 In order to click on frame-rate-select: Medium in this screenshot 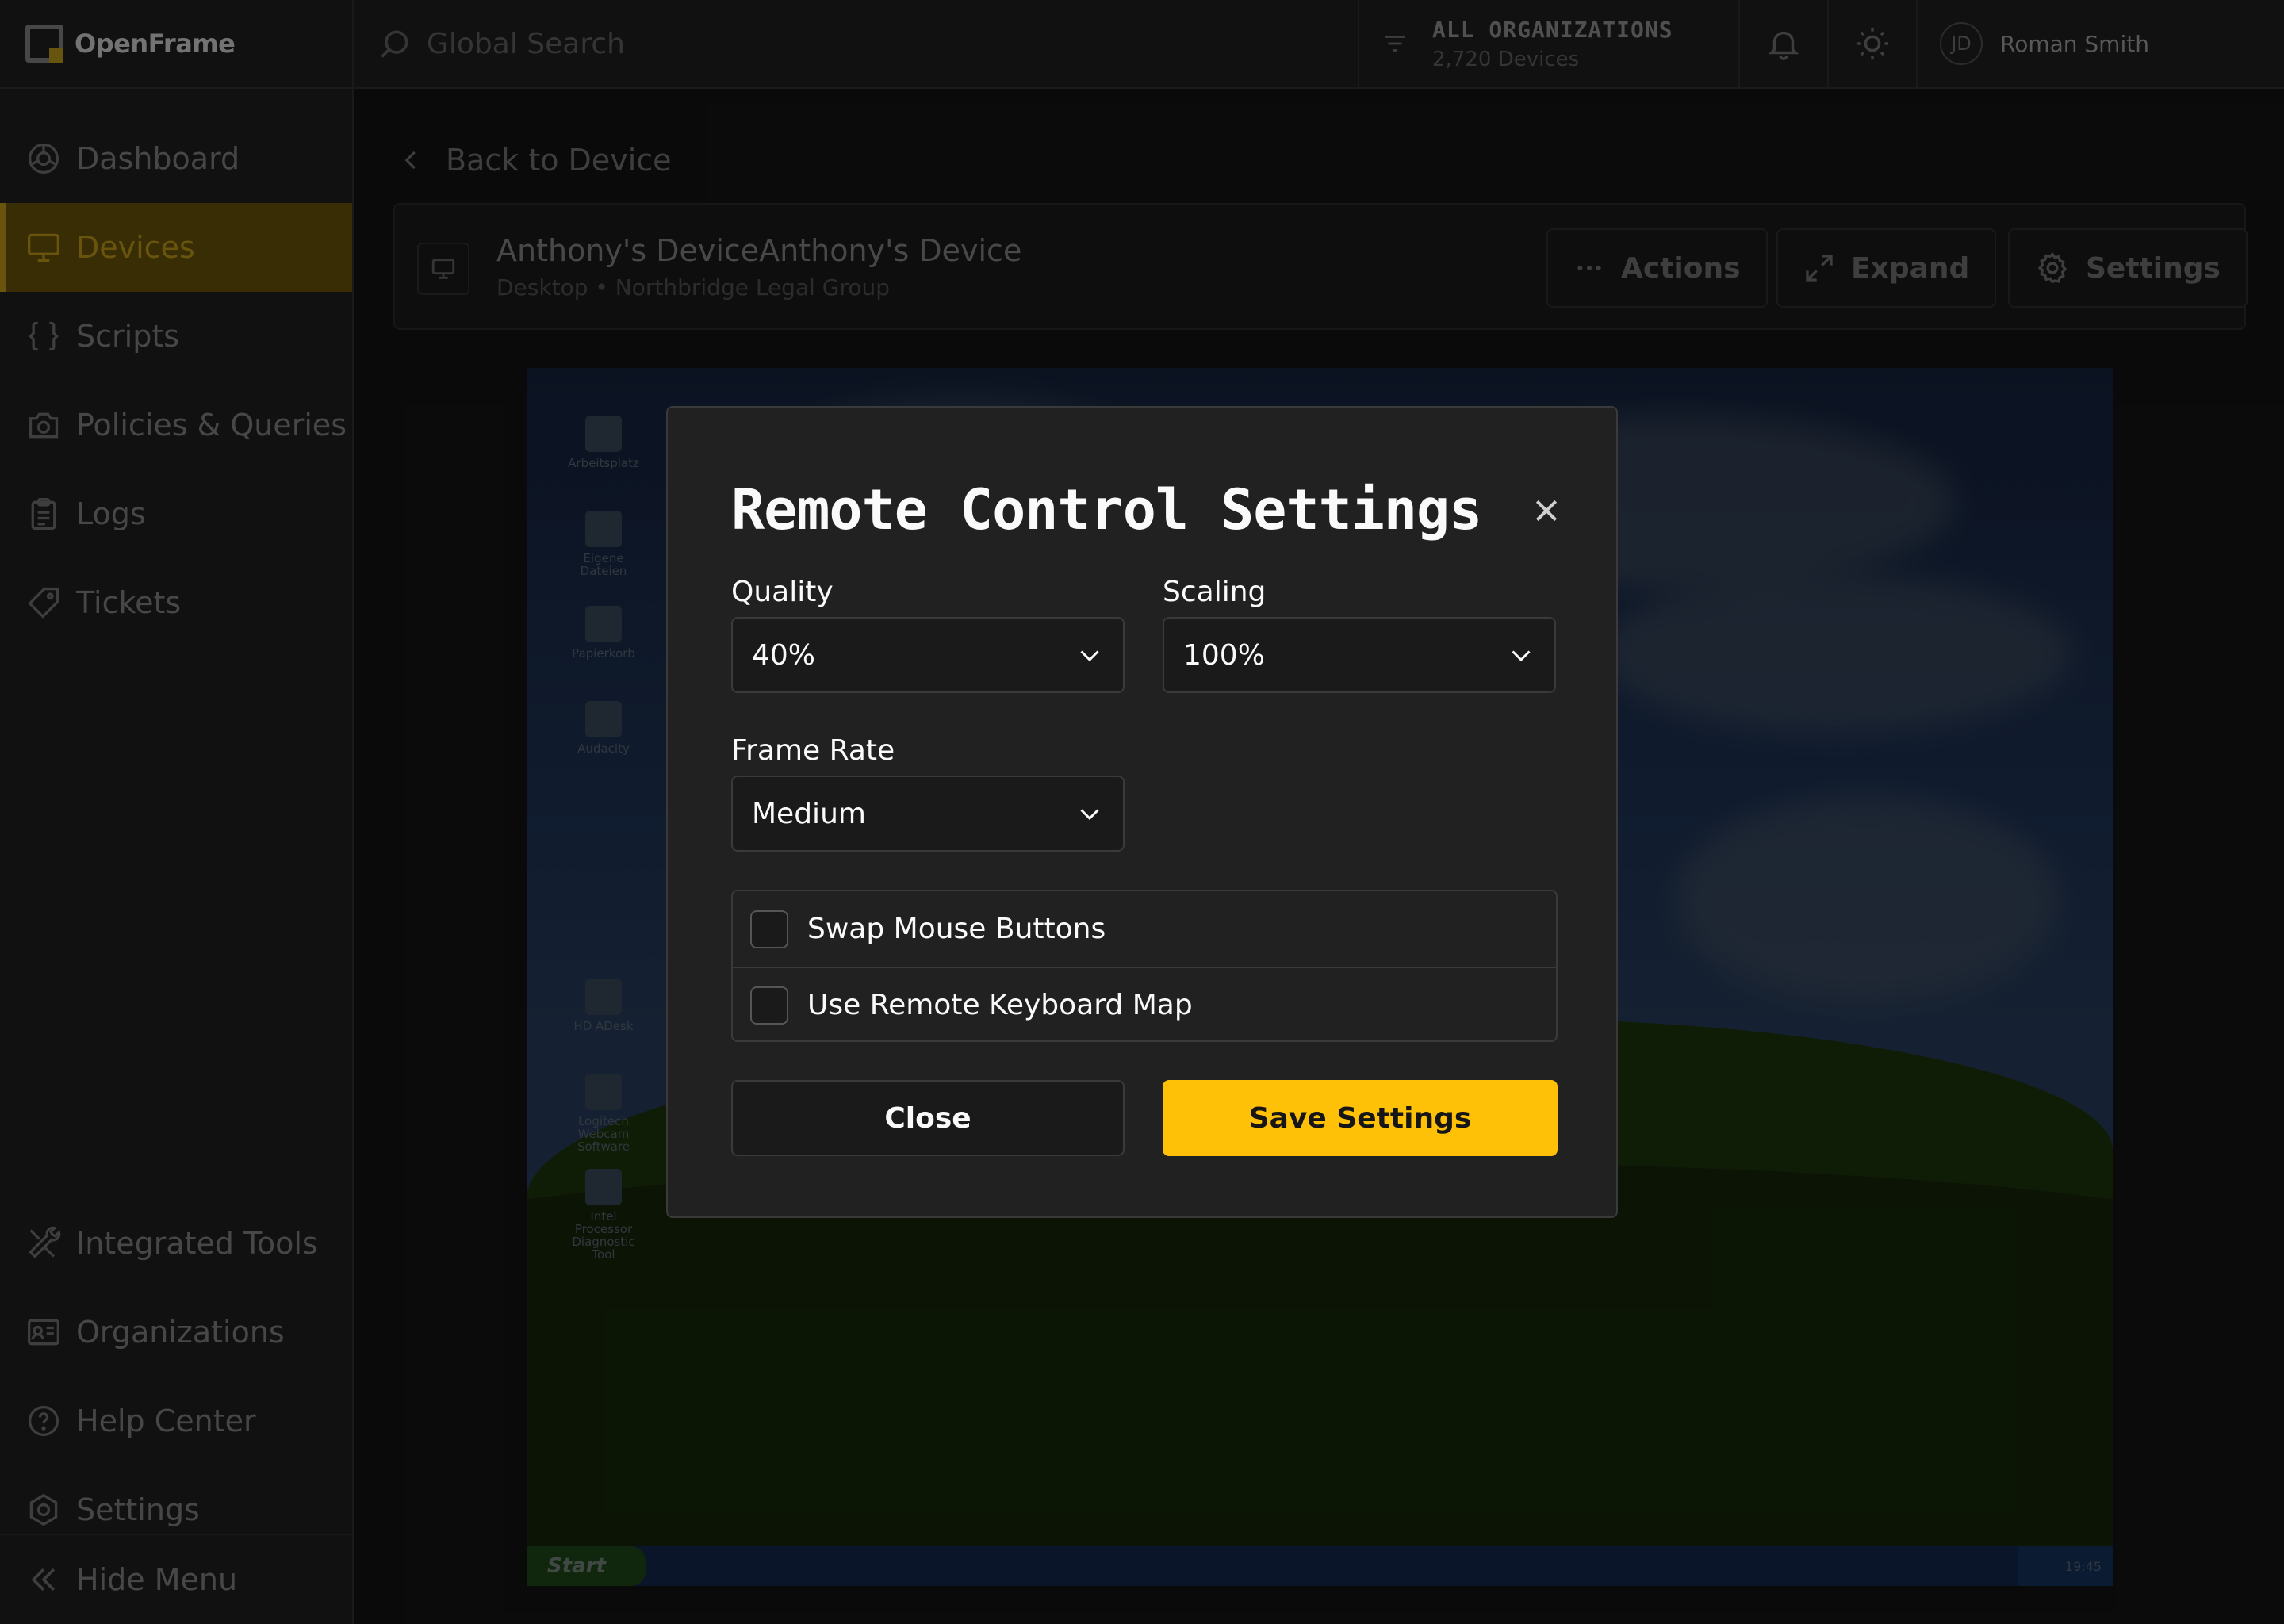, I will do `click(928, 814)`.